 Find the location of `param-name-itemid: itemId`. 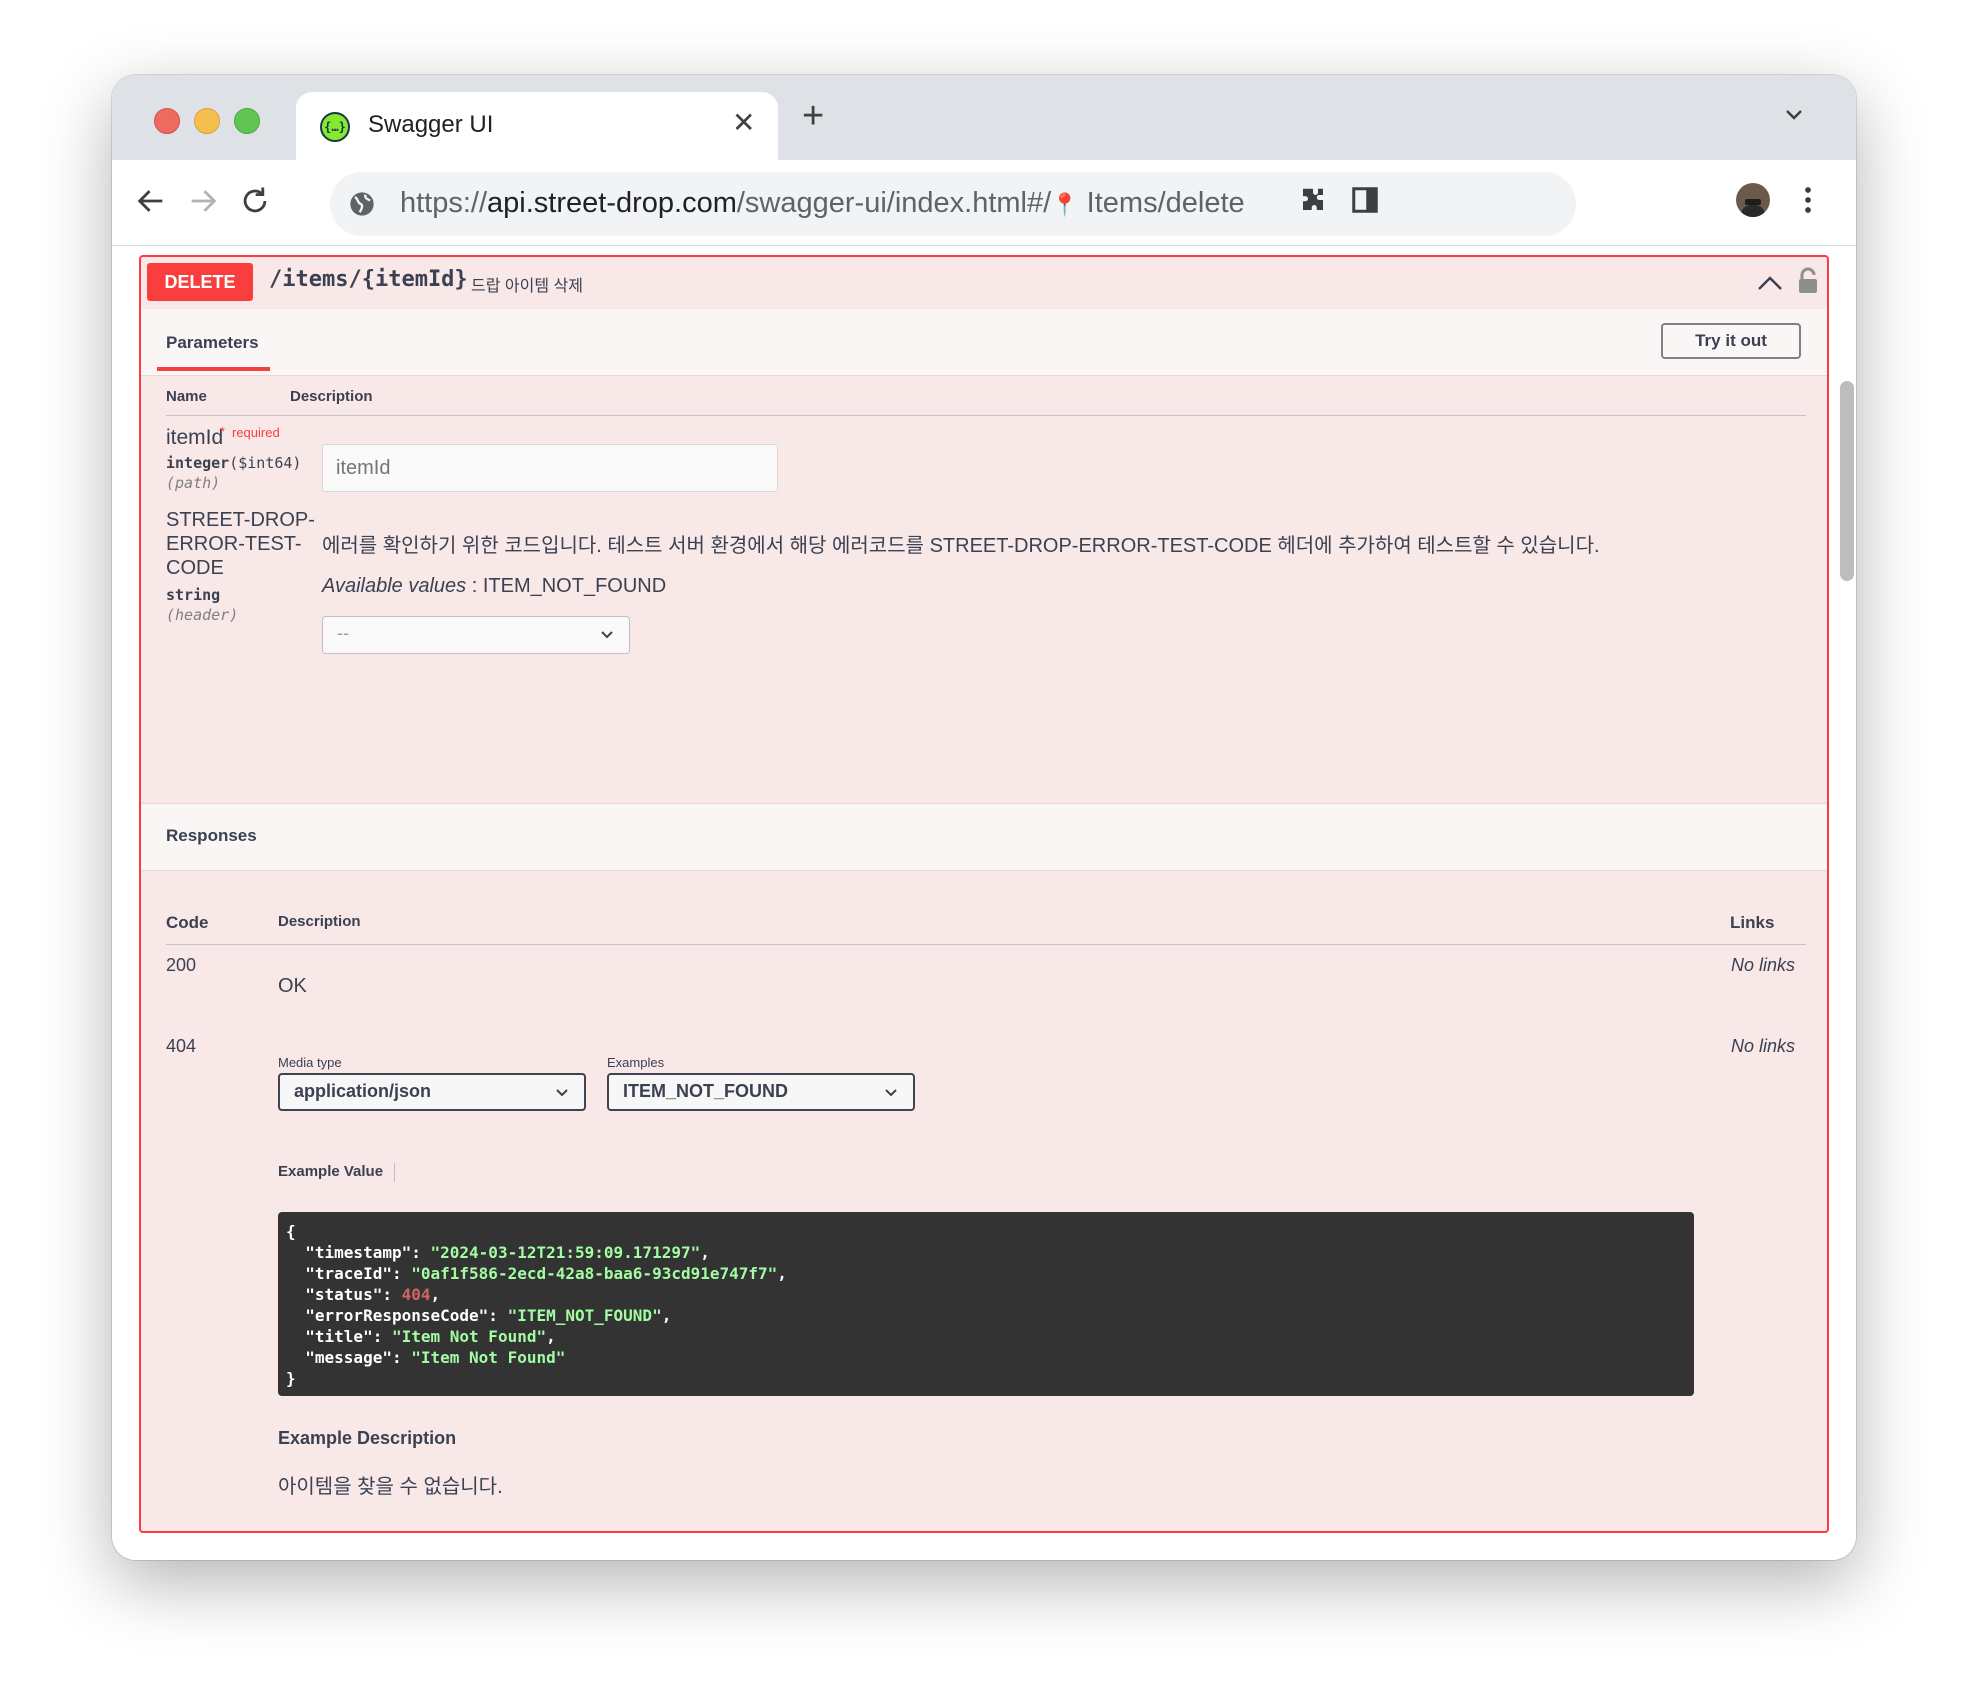

param-name-itemid: itemId is located at coordinates (195, 437).